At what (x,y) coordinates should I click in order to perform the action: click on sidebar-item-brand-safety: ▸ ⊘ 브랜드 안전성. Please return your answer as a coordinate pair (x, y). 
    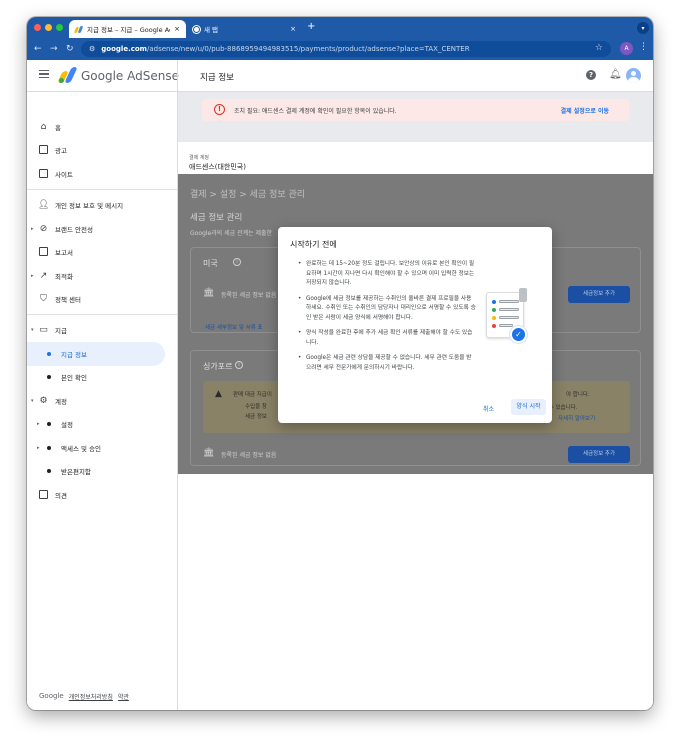
    Looking at the image, I should click on (97, 229).